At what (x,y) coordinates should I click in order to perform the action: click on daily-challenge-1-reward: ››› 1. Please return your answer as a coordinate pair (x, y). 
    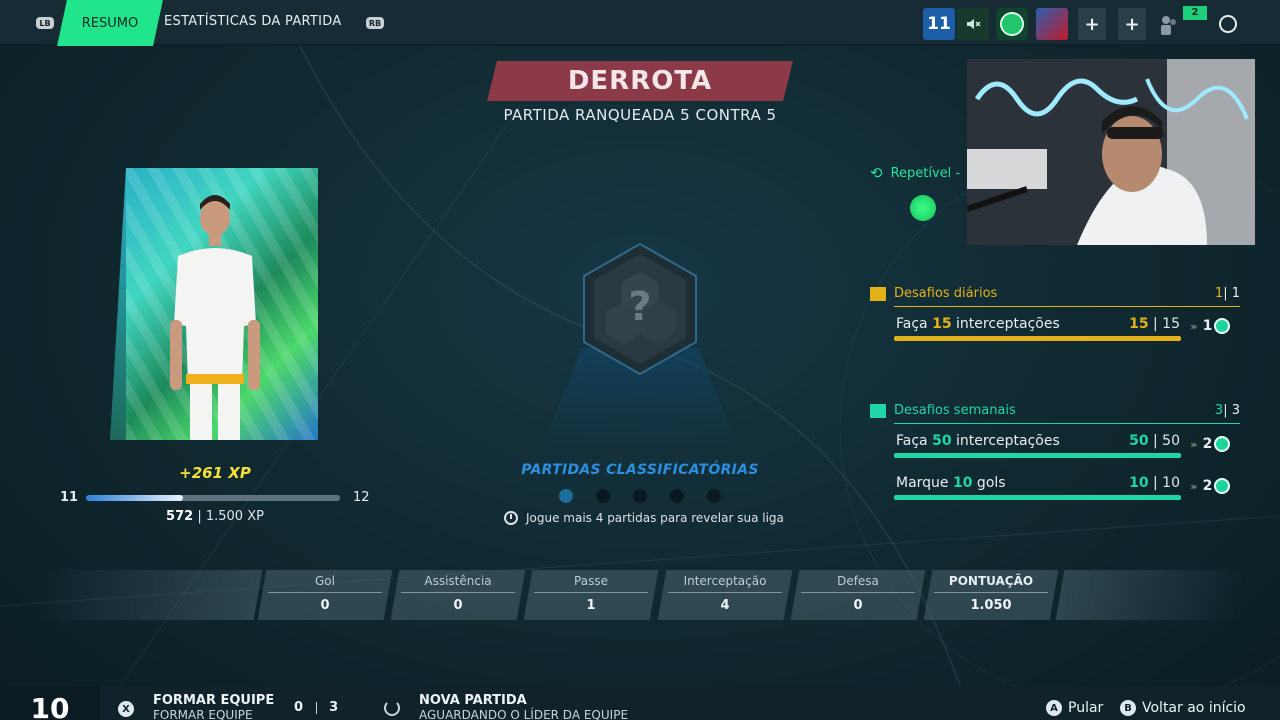
    Looking at the image, I should click on (1210, 326).